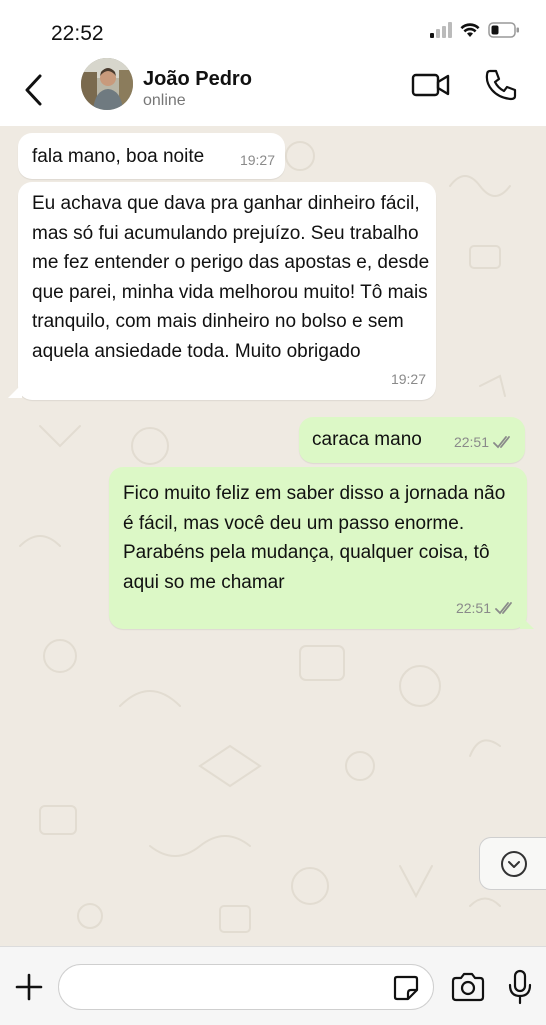  Describe the element at coordinates (501, 85) in the screenshot. I see `phone-icon` at that location.